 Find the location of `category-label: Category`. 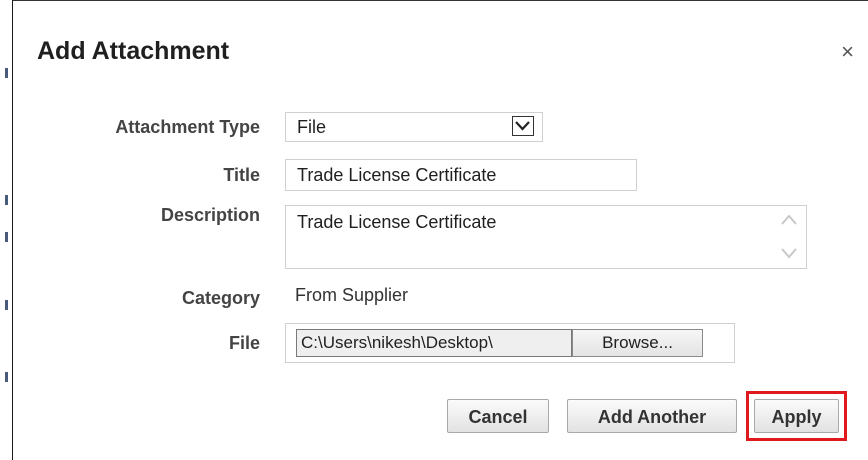

category-label: Category is located at coordinates (220, 298).